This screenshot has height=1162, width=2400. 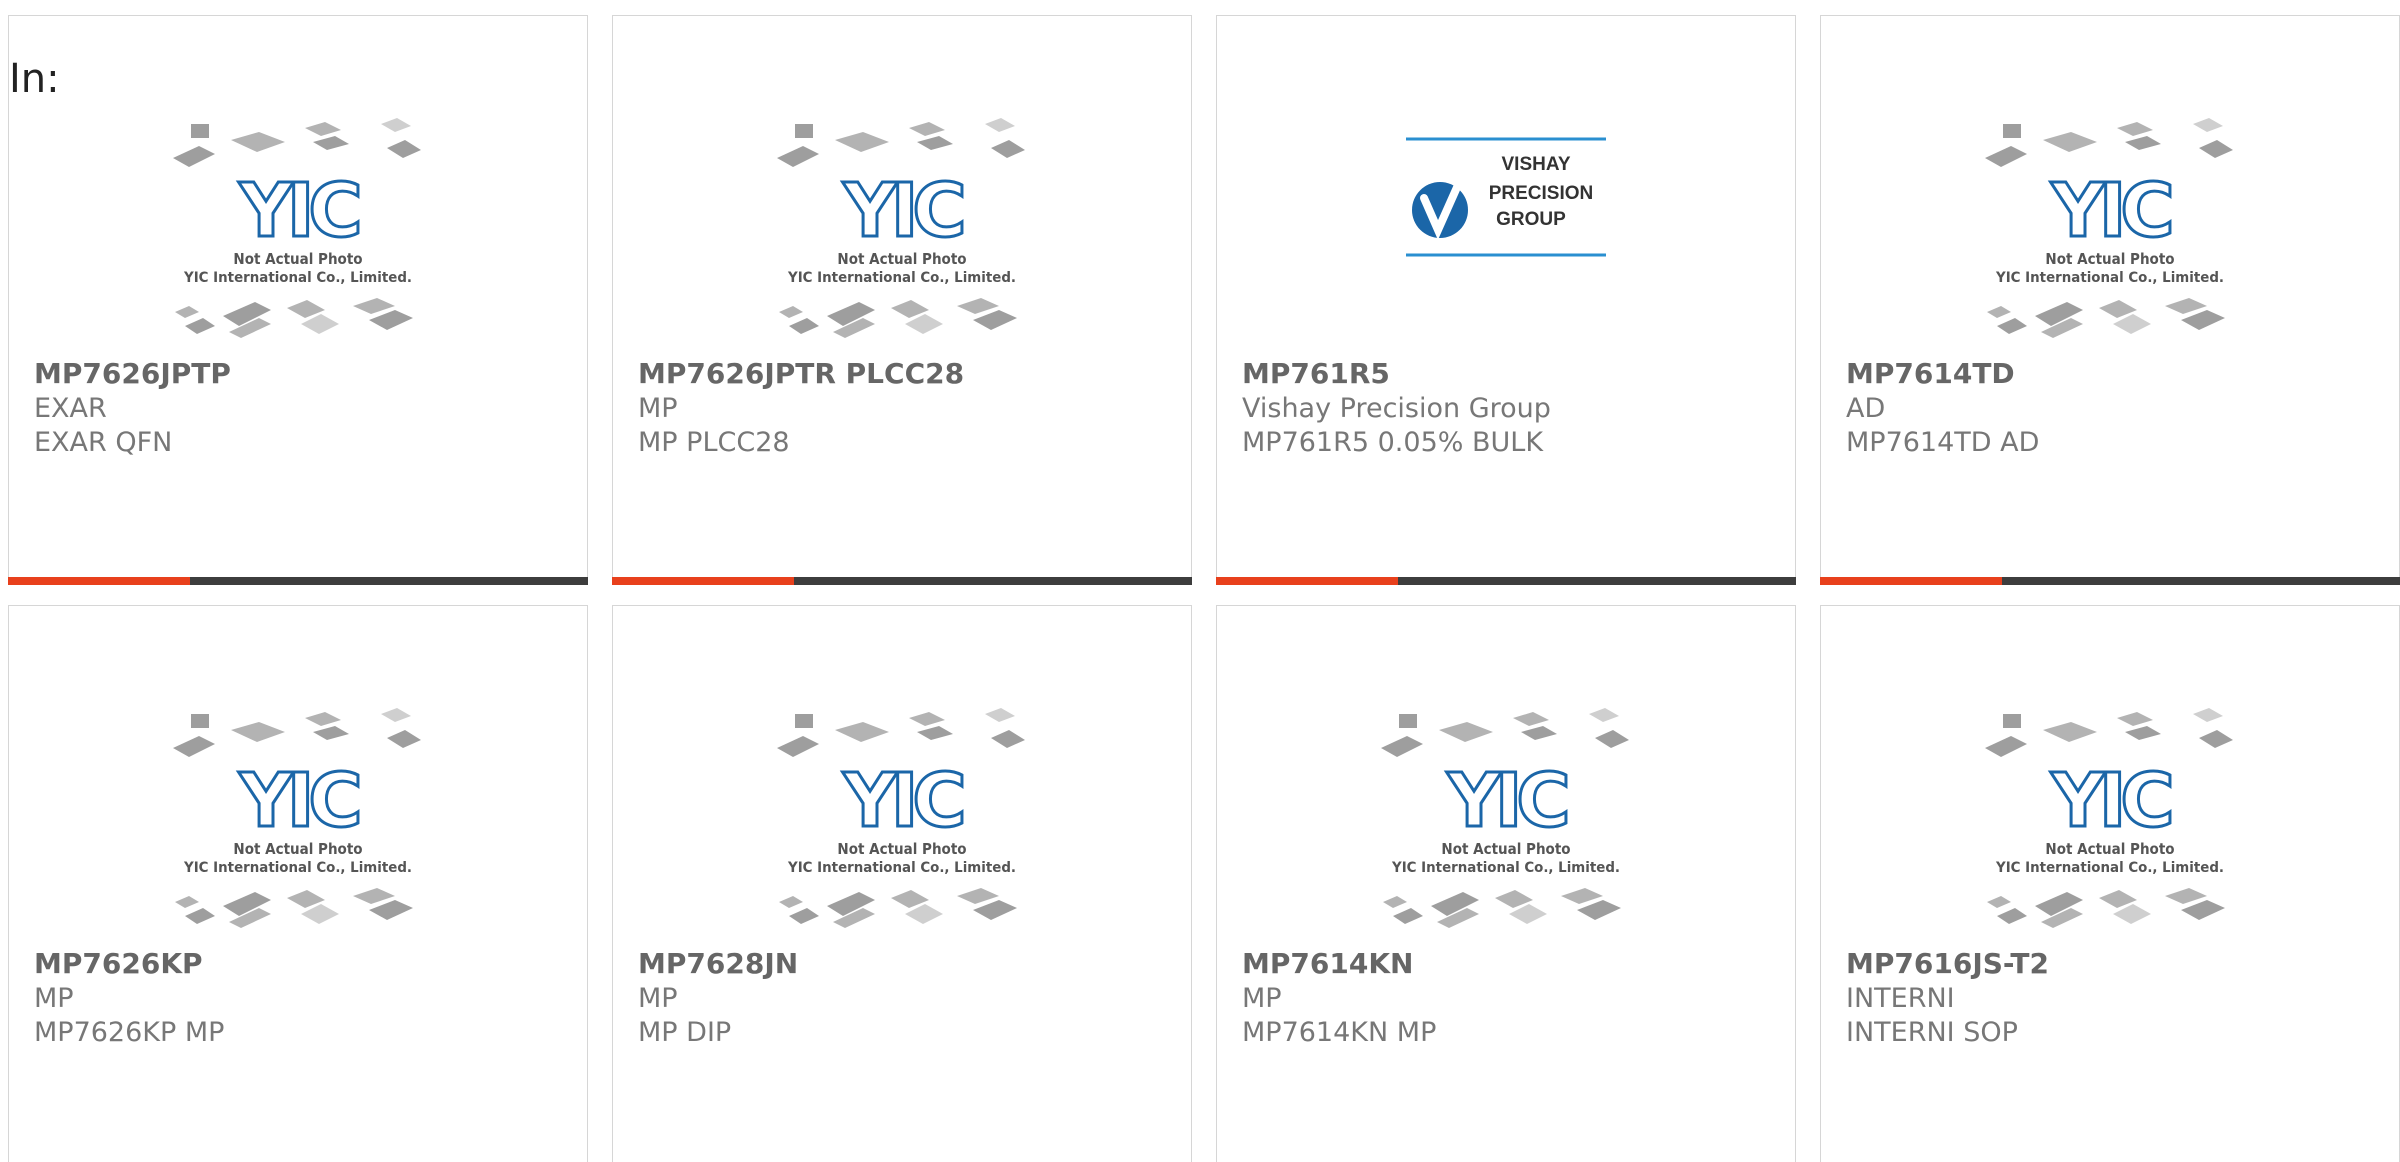 What do you see at coordinates (904, 964) in the screenshot?
I see `part-number: MP7628JN` at bounding box center [904, 964].